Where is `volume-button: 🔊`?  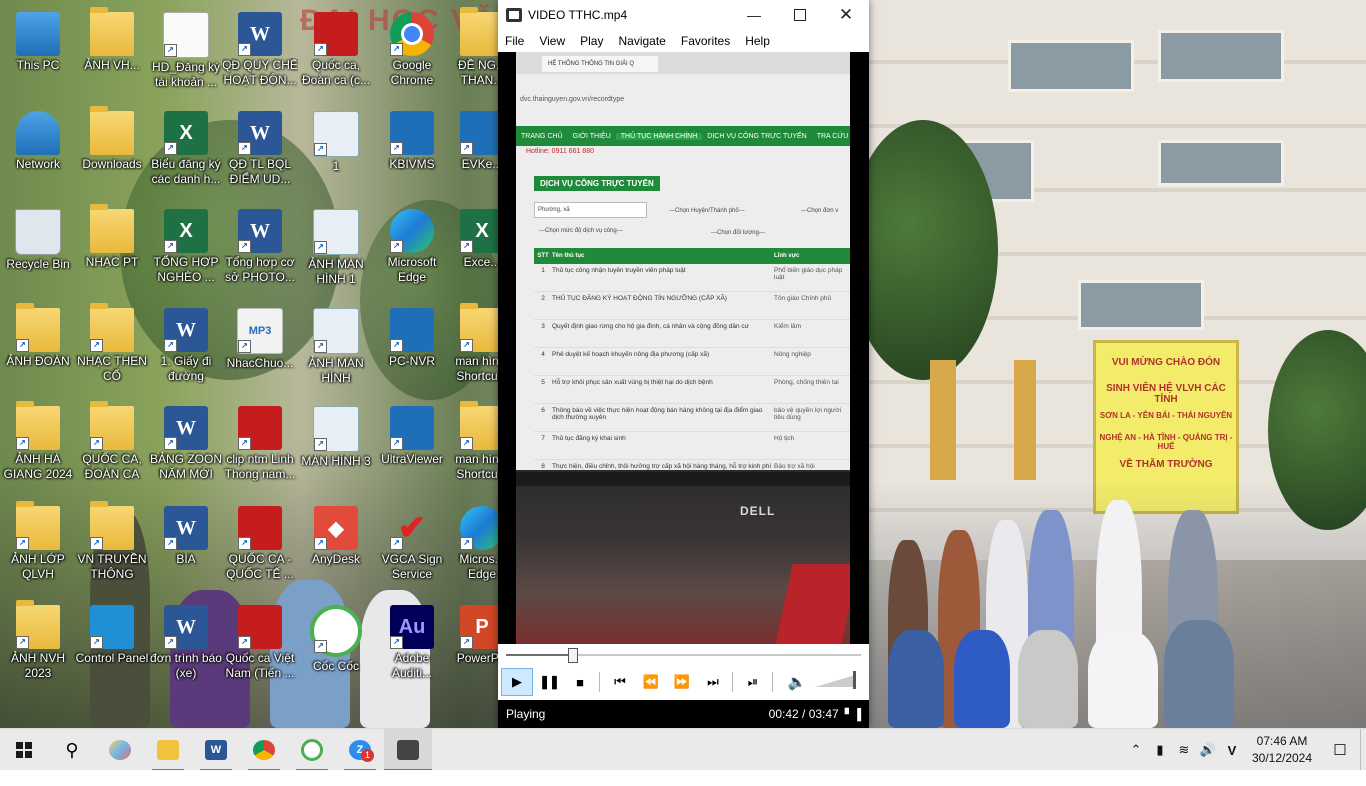 volume-button: 🔊 is located at coordinates (1208, 750).